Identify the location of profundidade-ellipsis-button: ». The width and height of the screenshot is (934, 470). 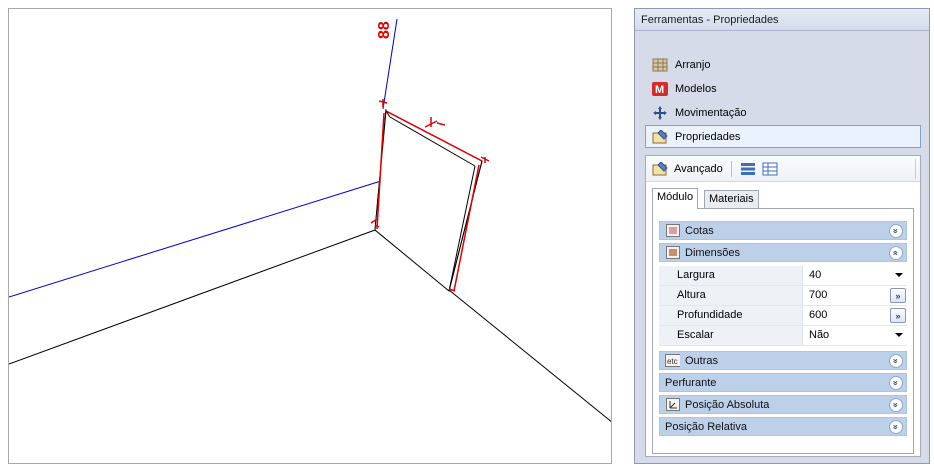
(898, 315).